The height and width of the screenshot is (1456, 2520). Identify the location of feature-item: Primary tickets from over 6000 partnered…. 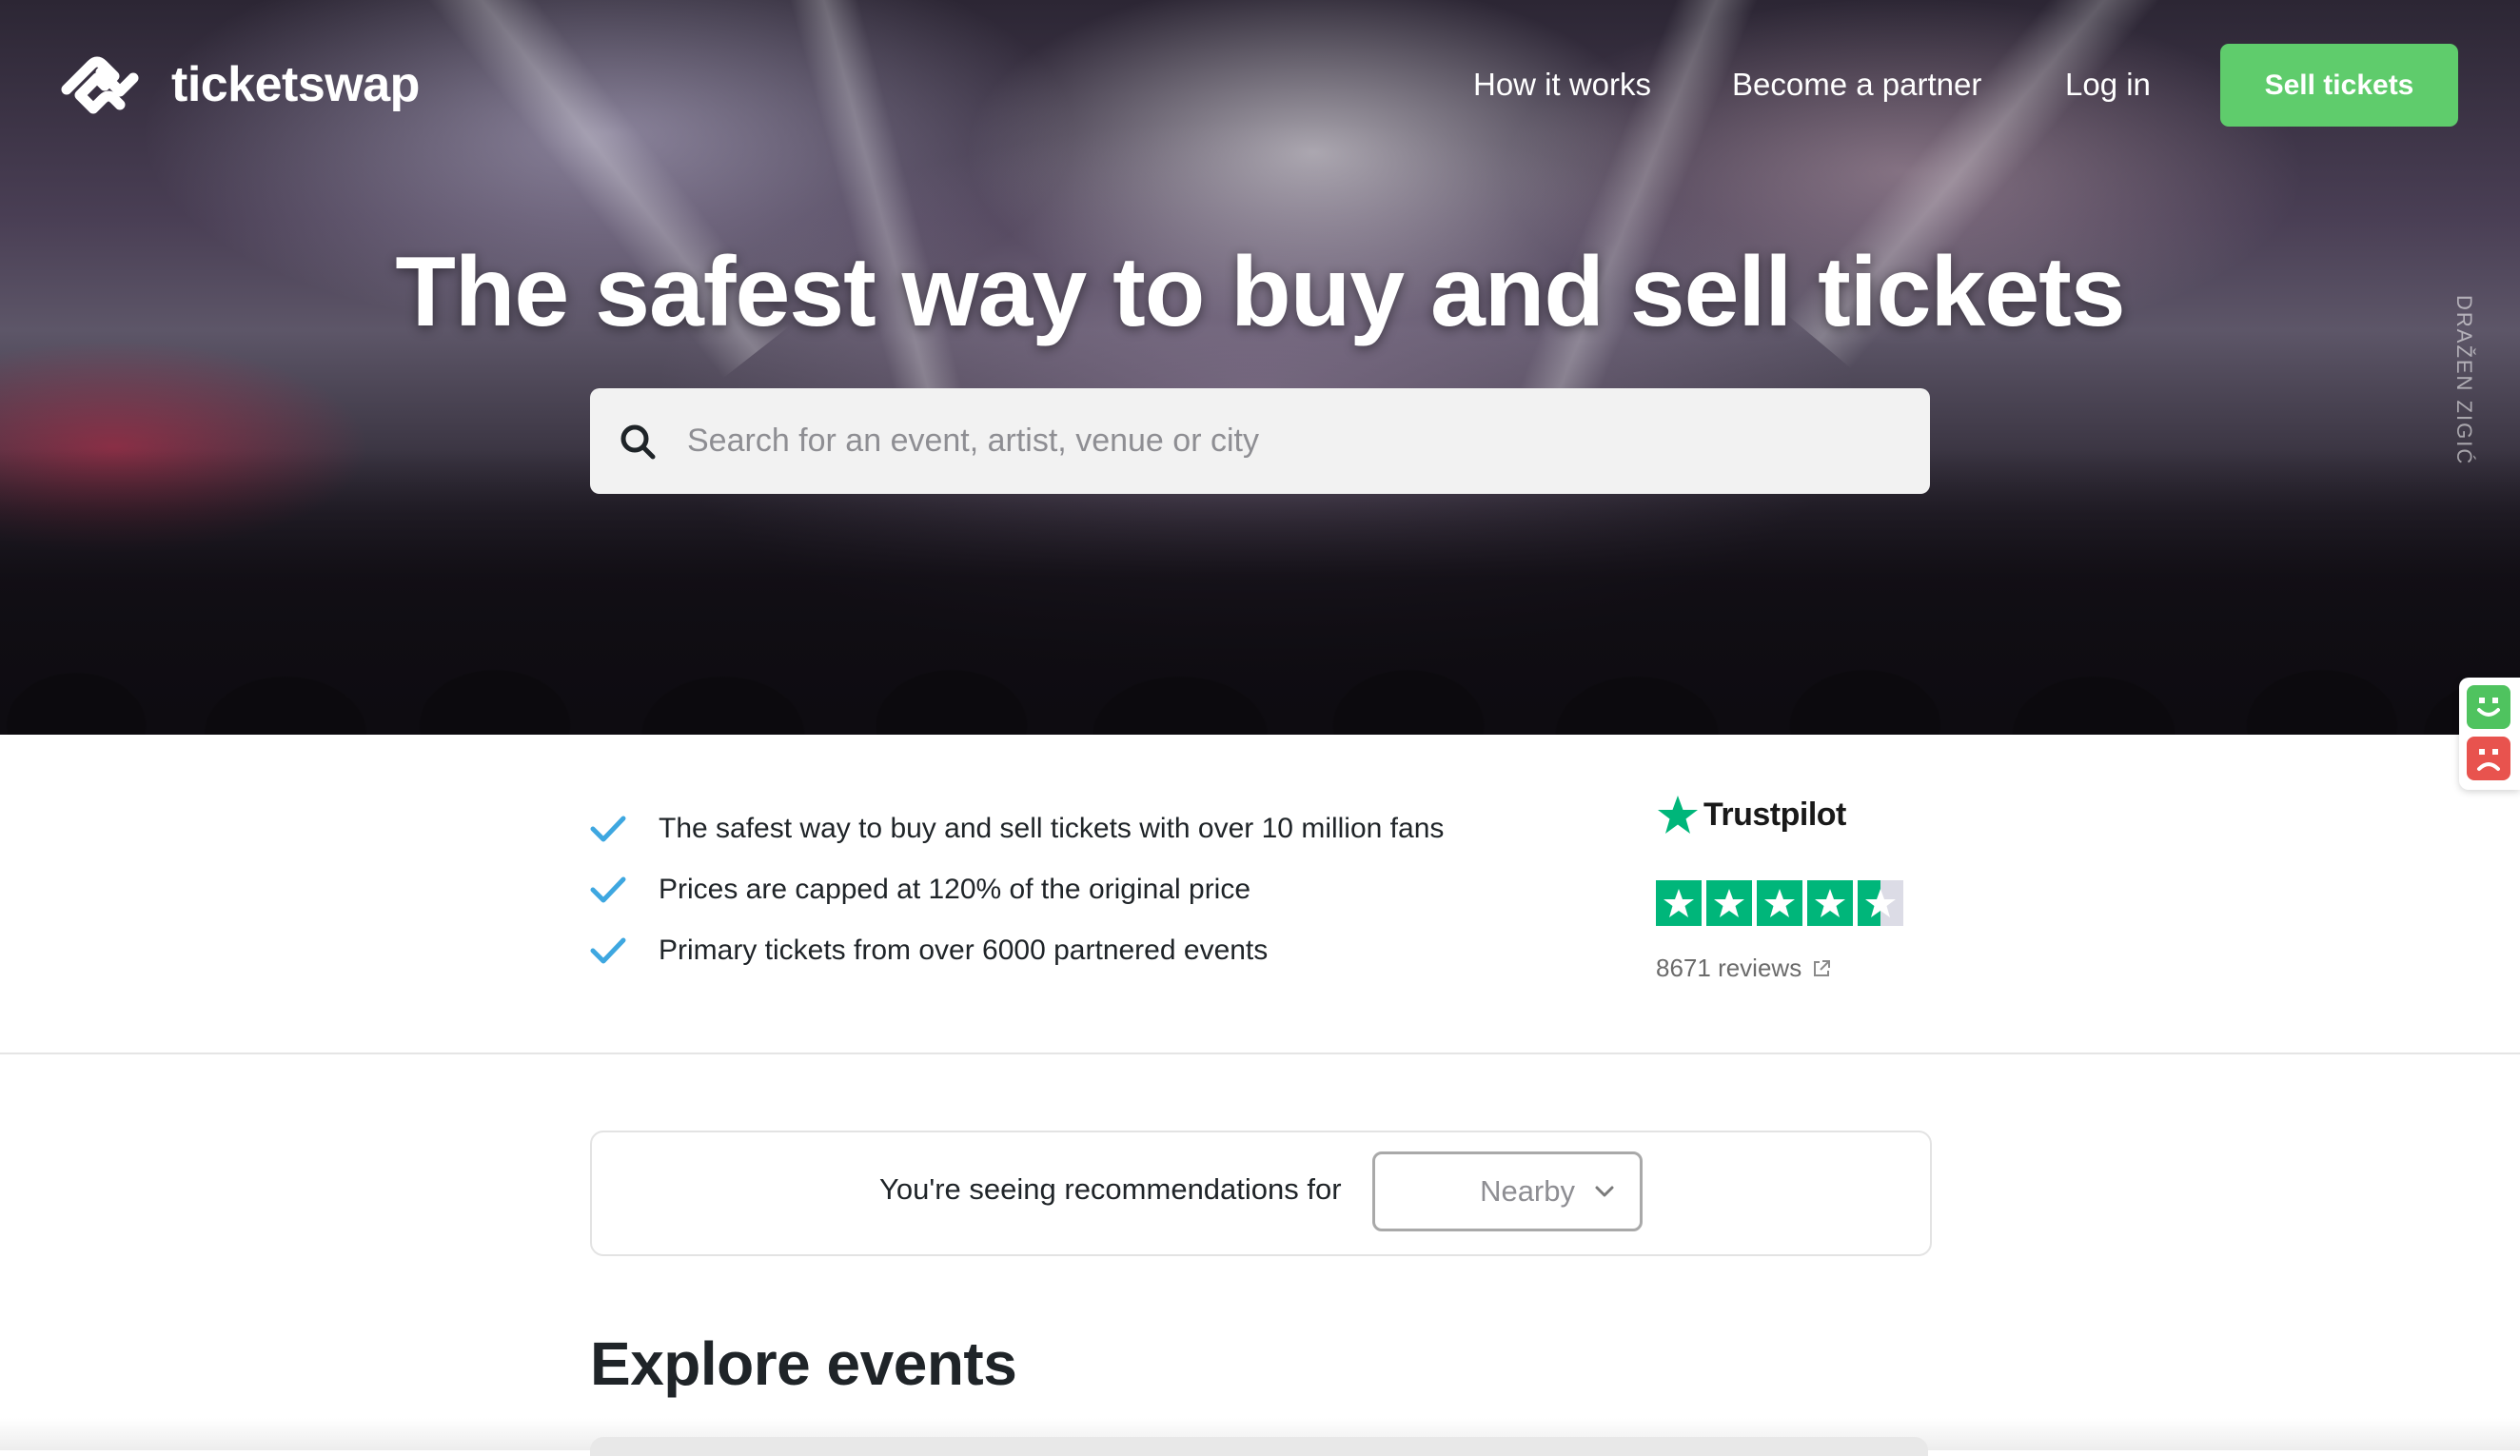
(929, 951).